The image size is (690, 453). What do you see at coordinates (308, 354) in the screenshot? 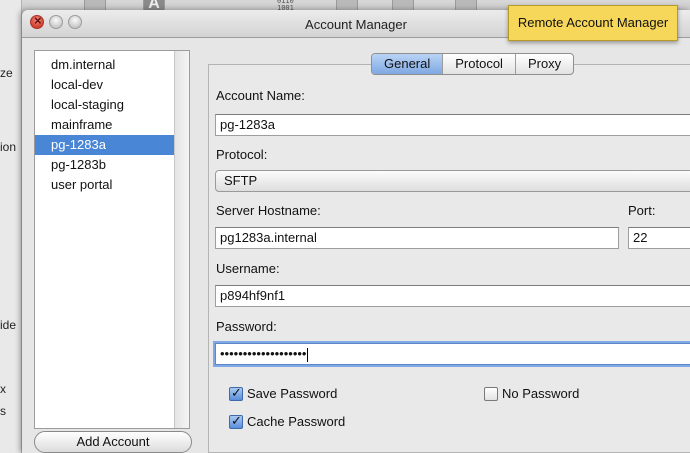
I see `text-caret` at bounding box center [308, 354].